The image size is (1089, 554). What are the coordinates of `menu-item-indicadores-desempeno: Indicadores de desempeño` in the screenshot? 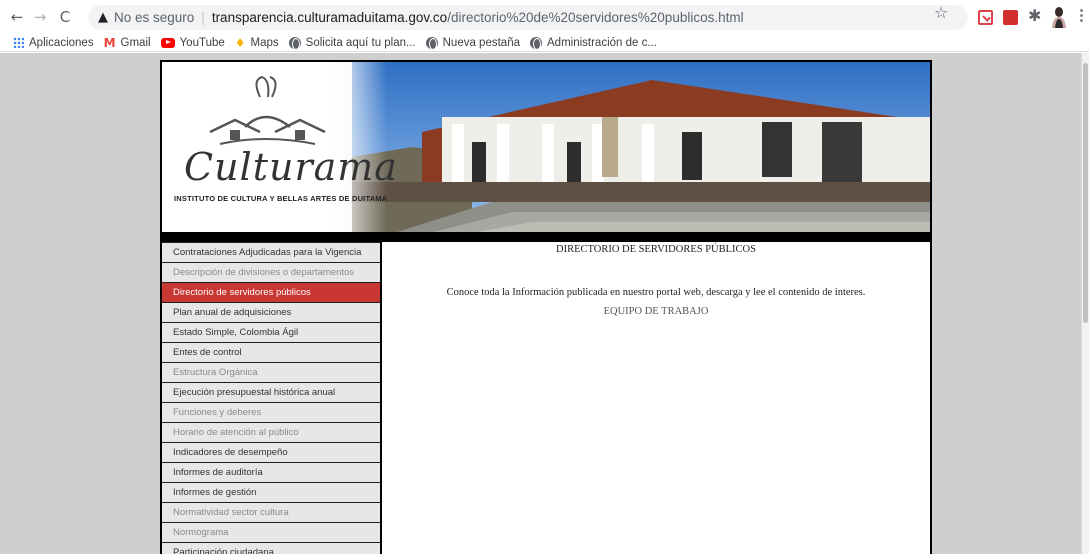 It's located at (271, 452).